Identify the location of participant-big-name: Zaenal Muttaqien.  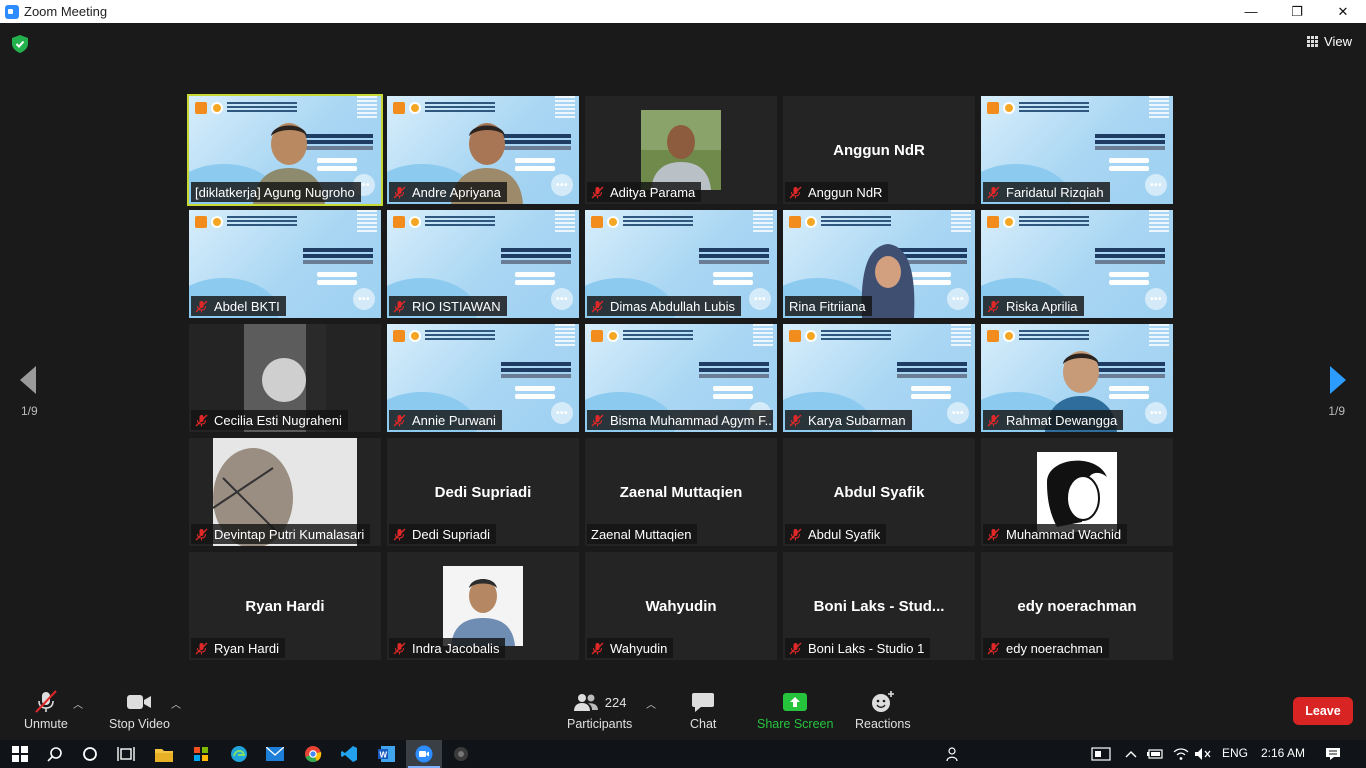
(681, 492).